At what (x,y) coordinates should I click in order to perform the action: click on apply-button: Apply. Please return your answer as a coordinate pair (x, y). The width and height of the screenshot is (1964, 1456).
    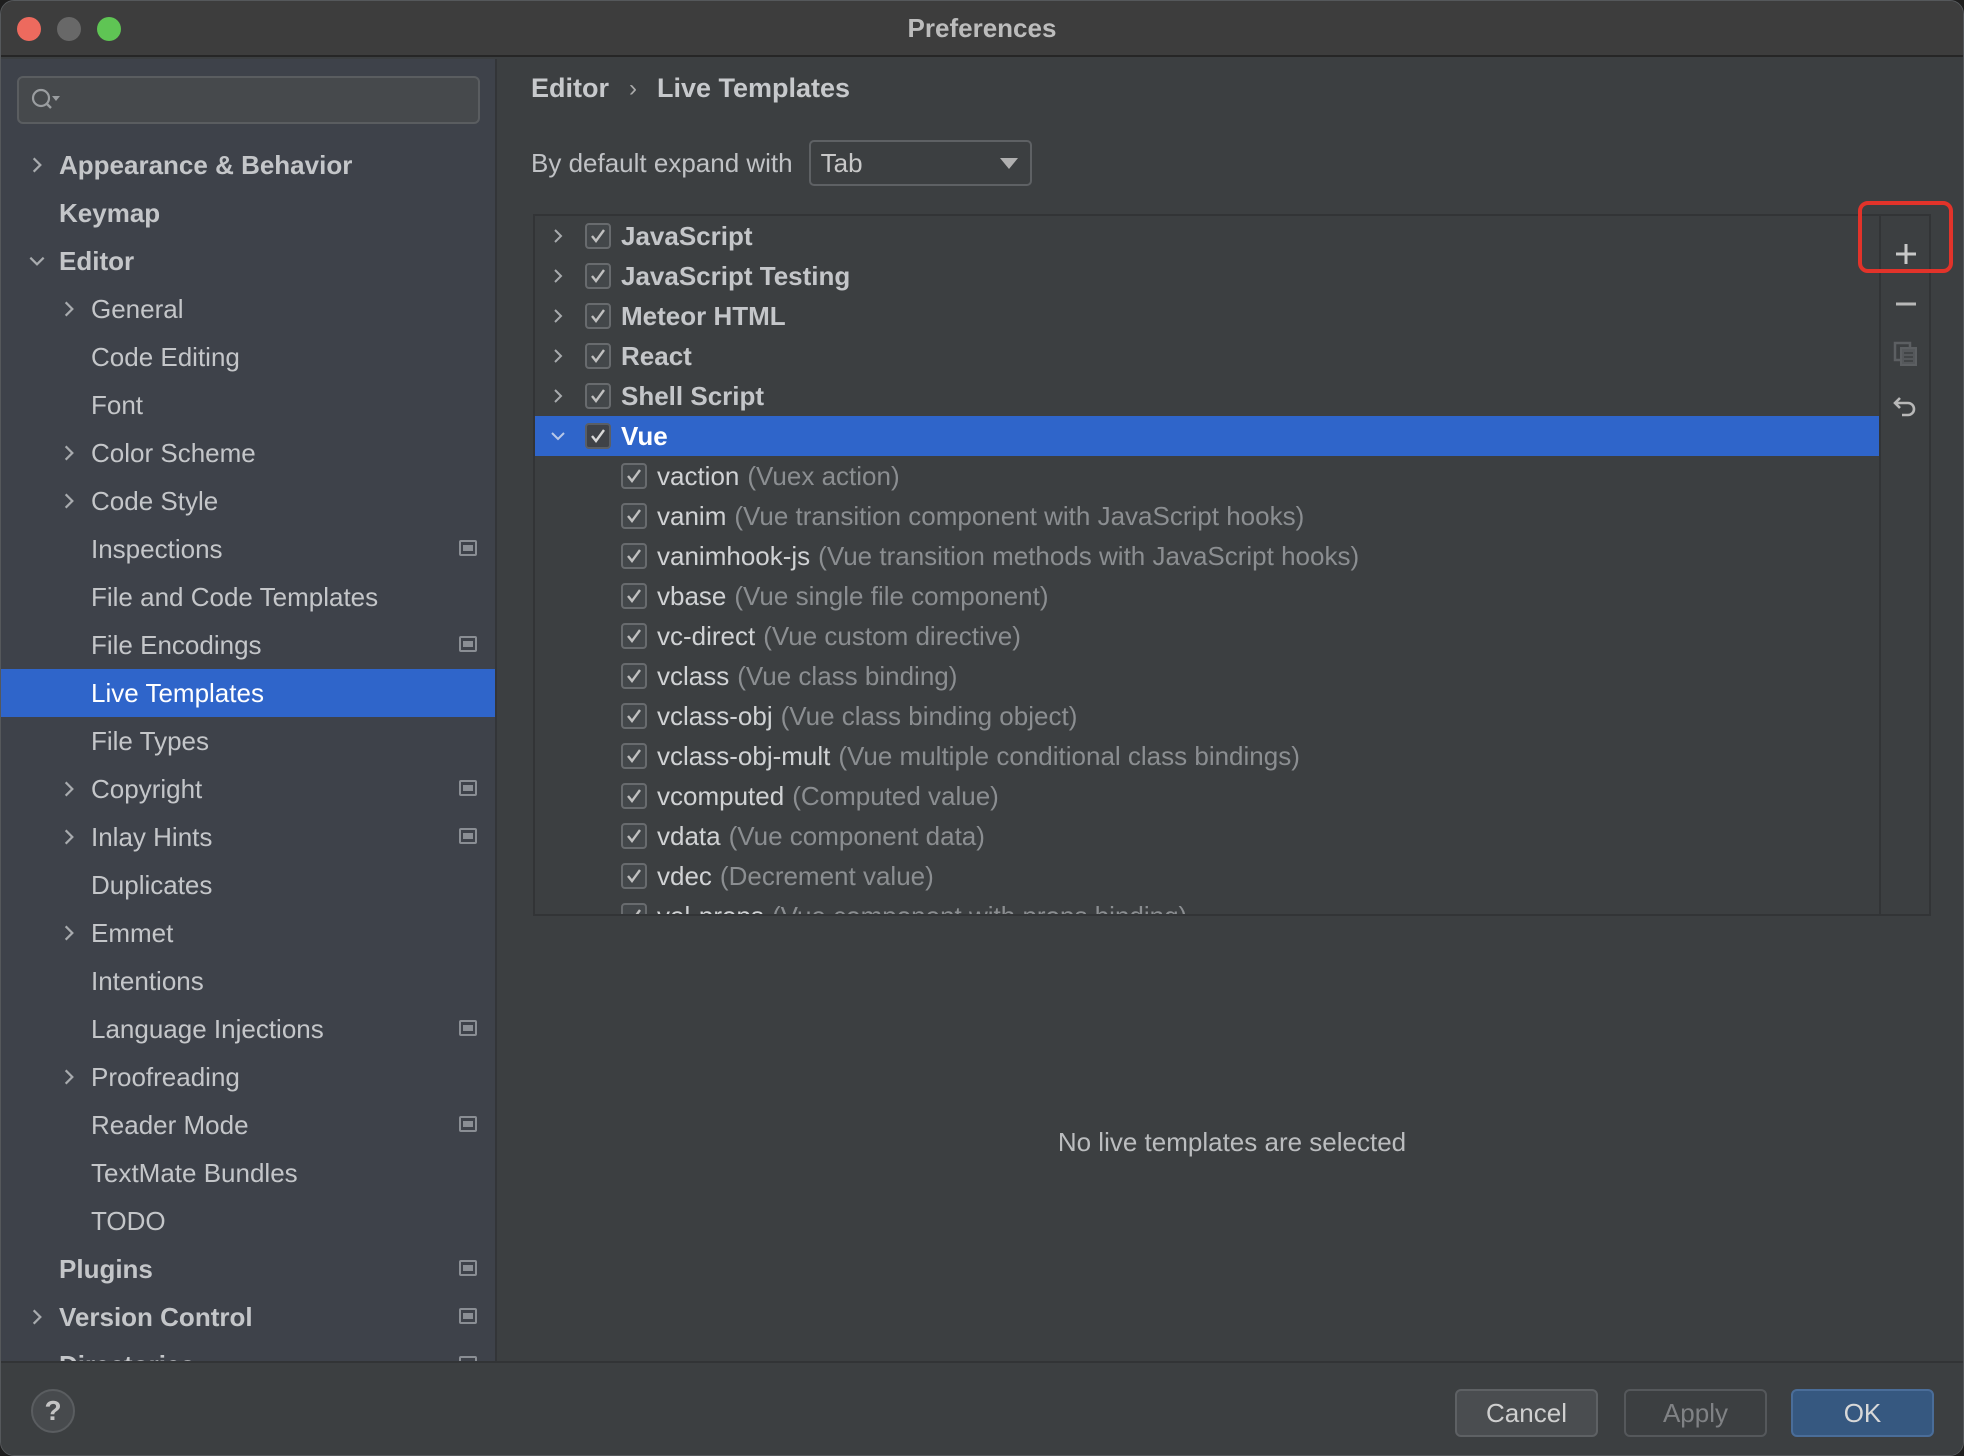
    Looking at the image, I should click on (1695, 1413).